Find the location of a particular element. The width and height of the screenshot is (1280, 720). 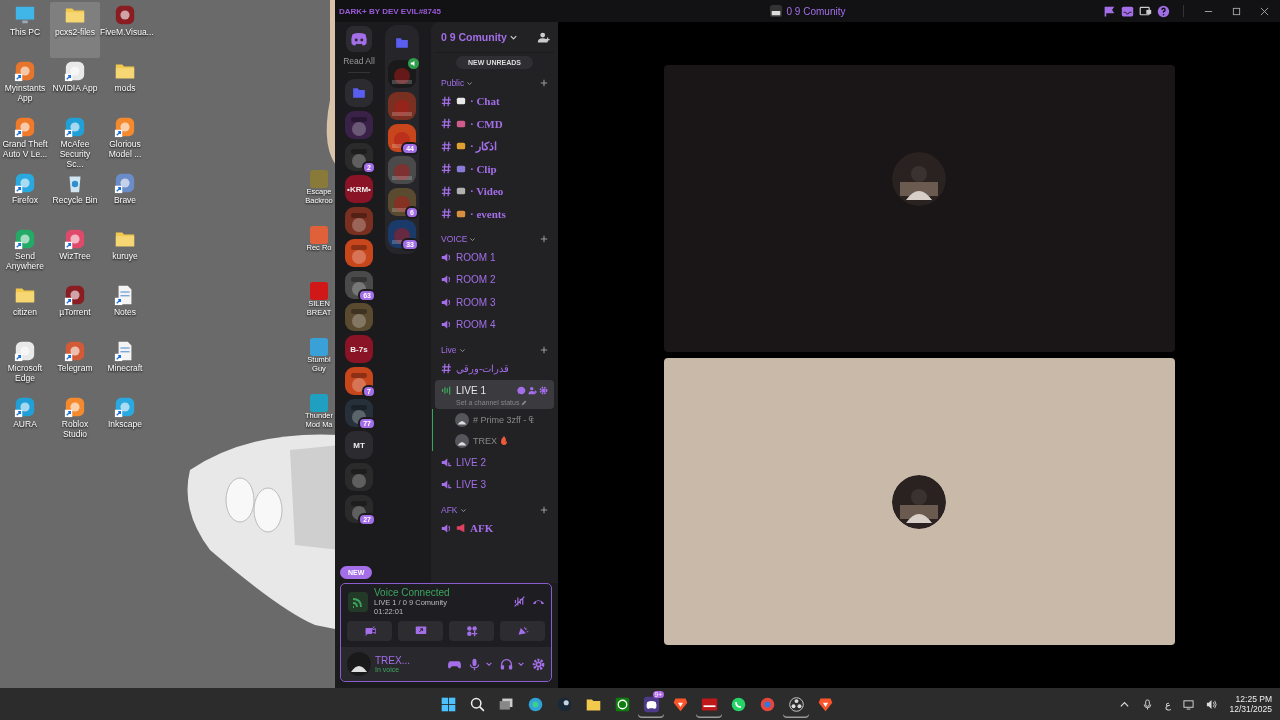

soundboard-button is located at coordinates (522, 631).